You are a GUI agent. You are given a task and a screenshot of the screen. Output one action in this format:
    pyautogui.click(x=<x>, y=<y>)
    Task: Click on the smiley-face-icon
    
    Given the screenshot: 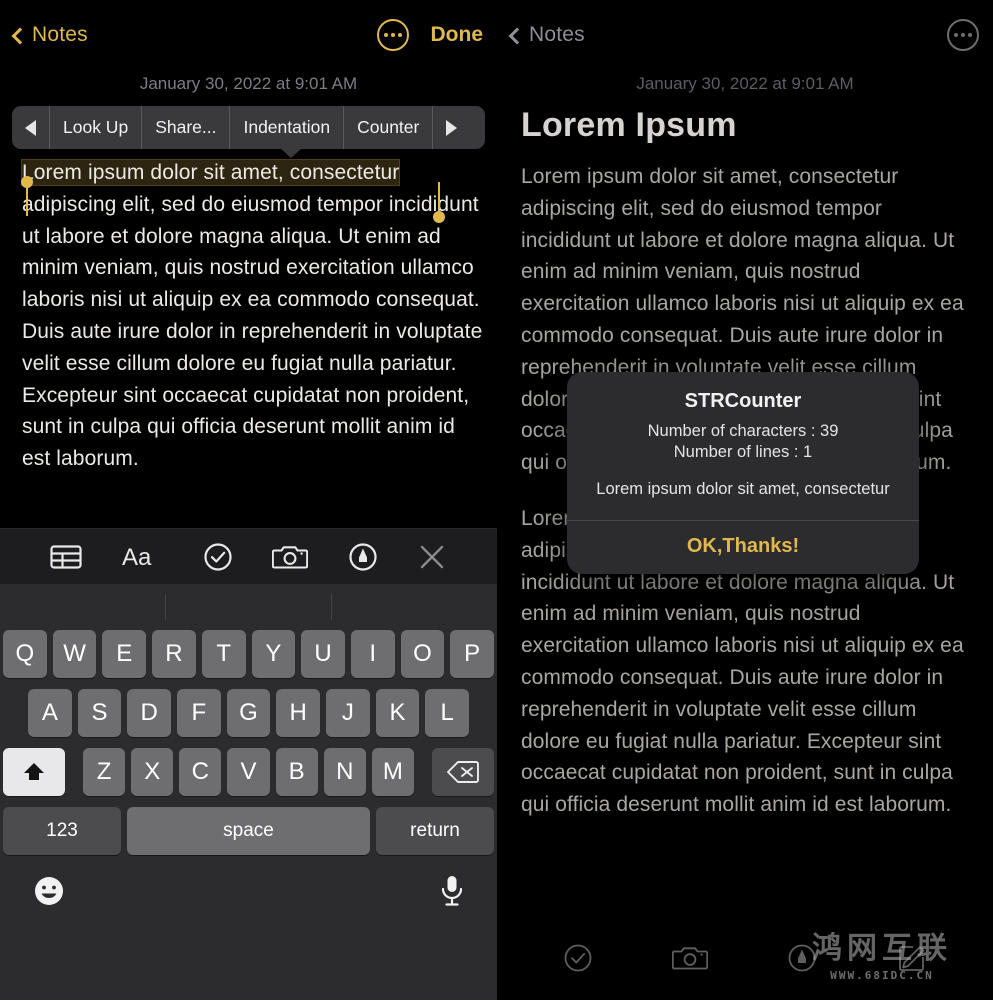 What is the action you would take?
    pyautogui.click(x=49, y=893)
    